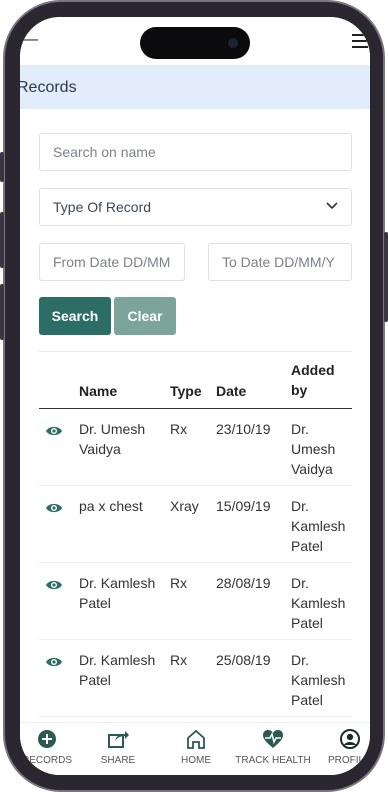  I want to click on cell-type: Xray, so click(184, 506).